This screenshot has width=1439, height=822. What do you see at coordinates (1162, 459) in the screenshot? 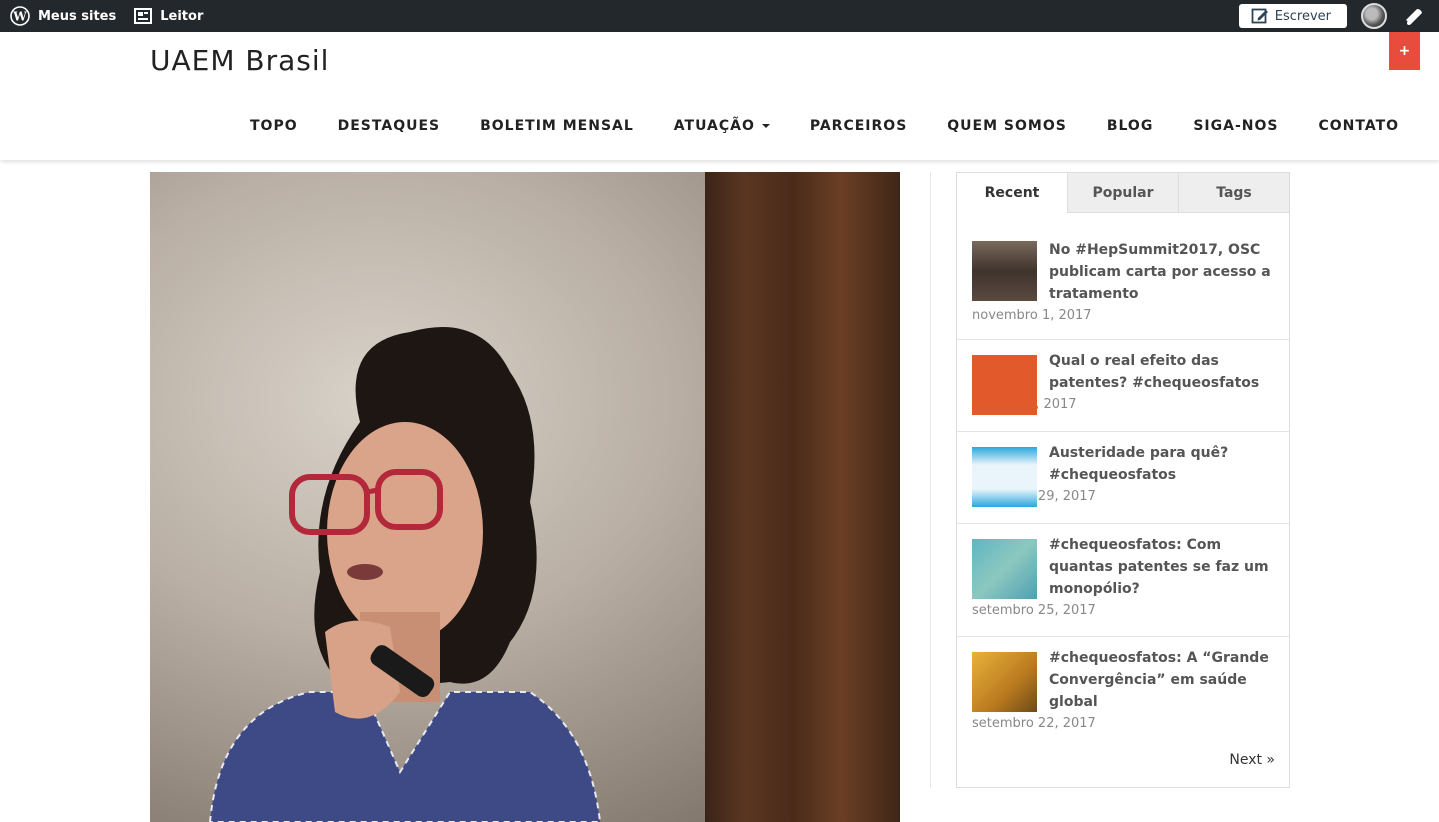
I see `post-title: Austeridade para quê? #chequeosfatos` at bounding box center [1162, 459].